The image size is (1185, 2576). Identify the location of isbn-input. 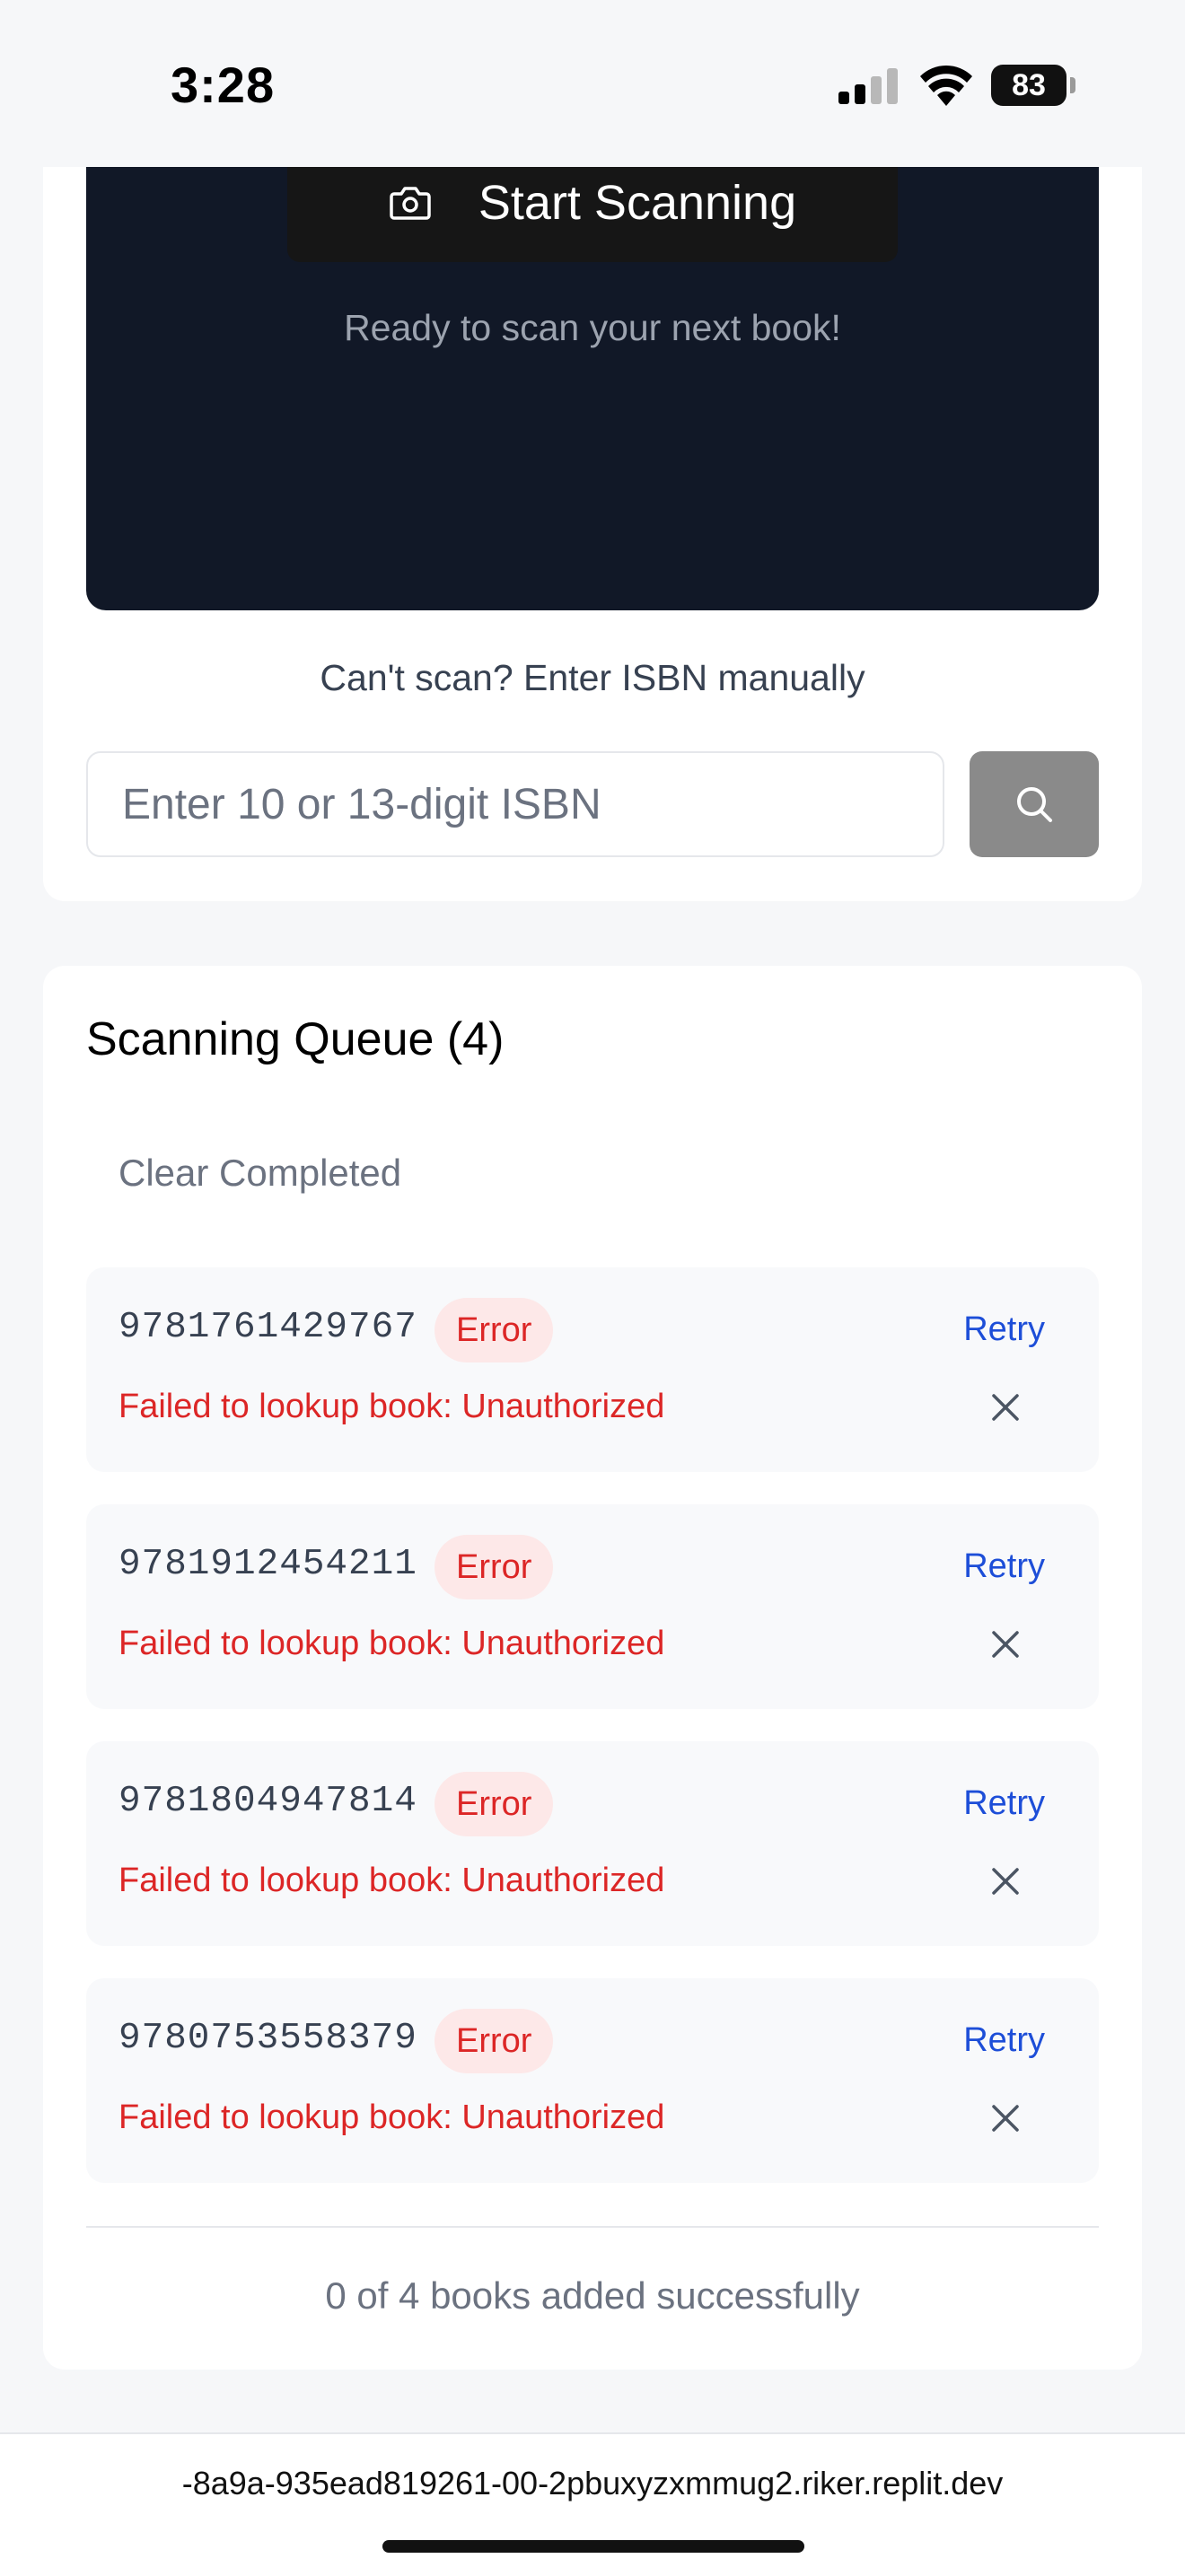
(515, 804).